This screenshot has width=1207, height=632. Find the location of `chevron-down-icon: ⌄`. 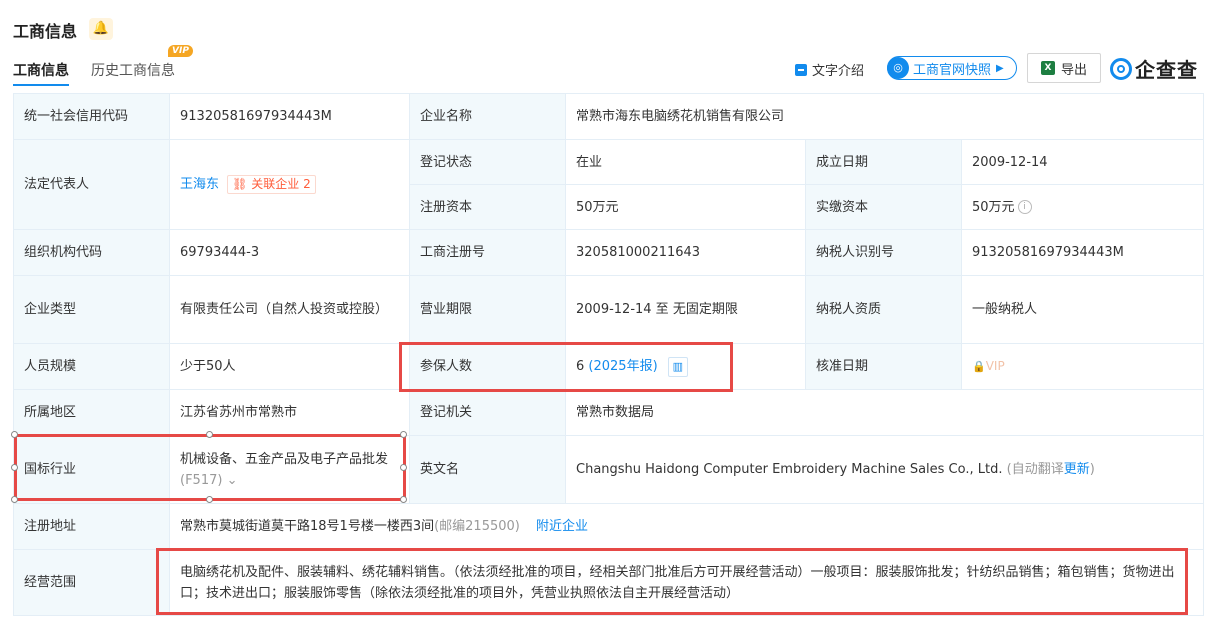

chevron-down-icon: ⌄ is located at coordinates (232, 480).